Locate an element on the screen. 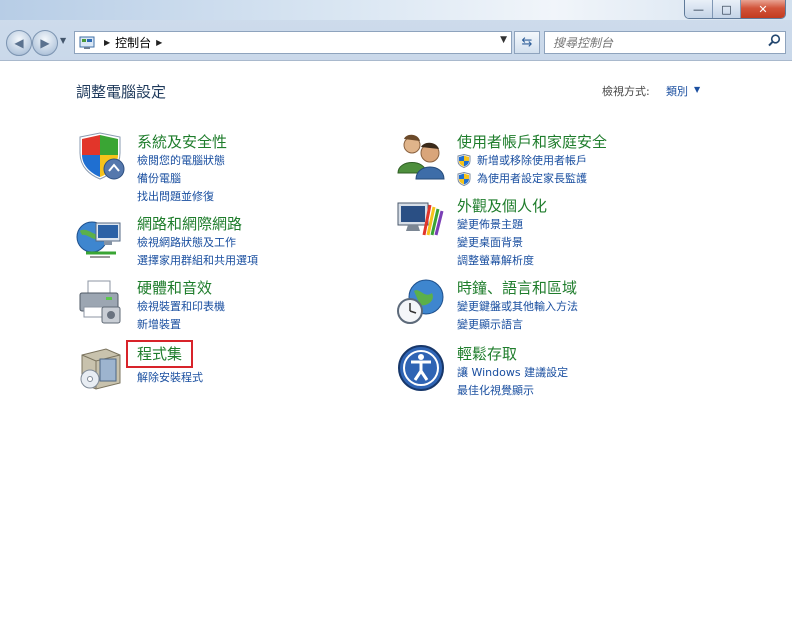 Image resolution: width=792 pixels, height=631 pixels. recent-pages-dropdown: ▼ is located at coordinates (63, 40).